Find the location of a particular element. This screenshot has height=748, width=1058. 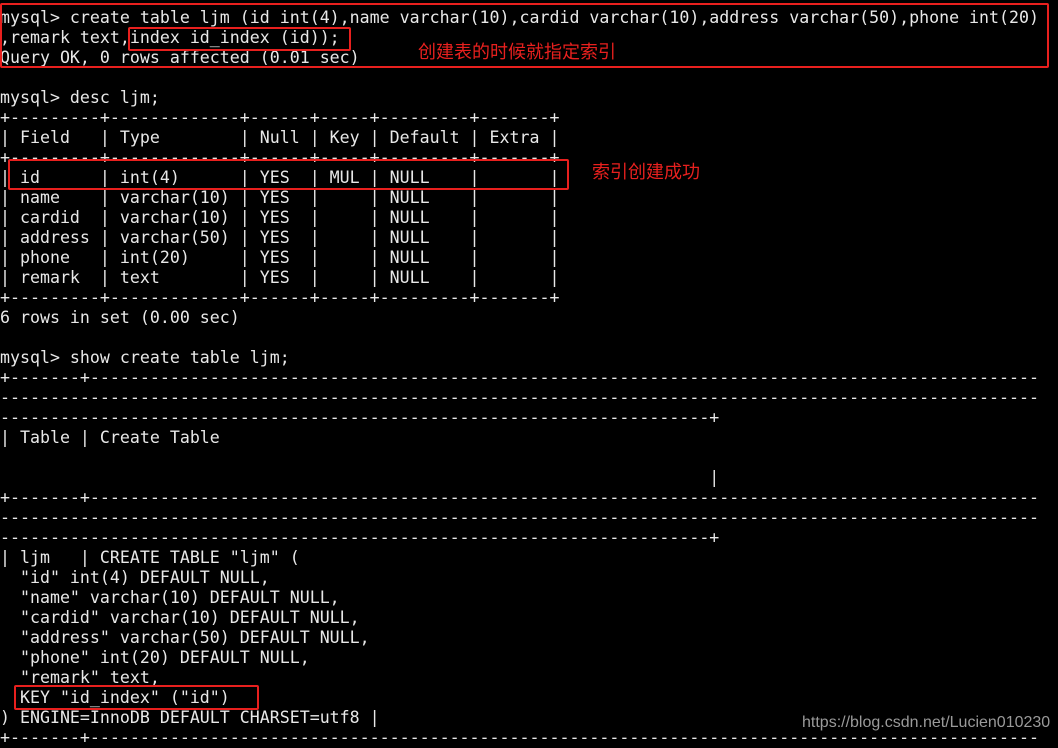

terminal-line: "address" varchar(50) DEFAULT NULL, is located at coordinates (185, 637).